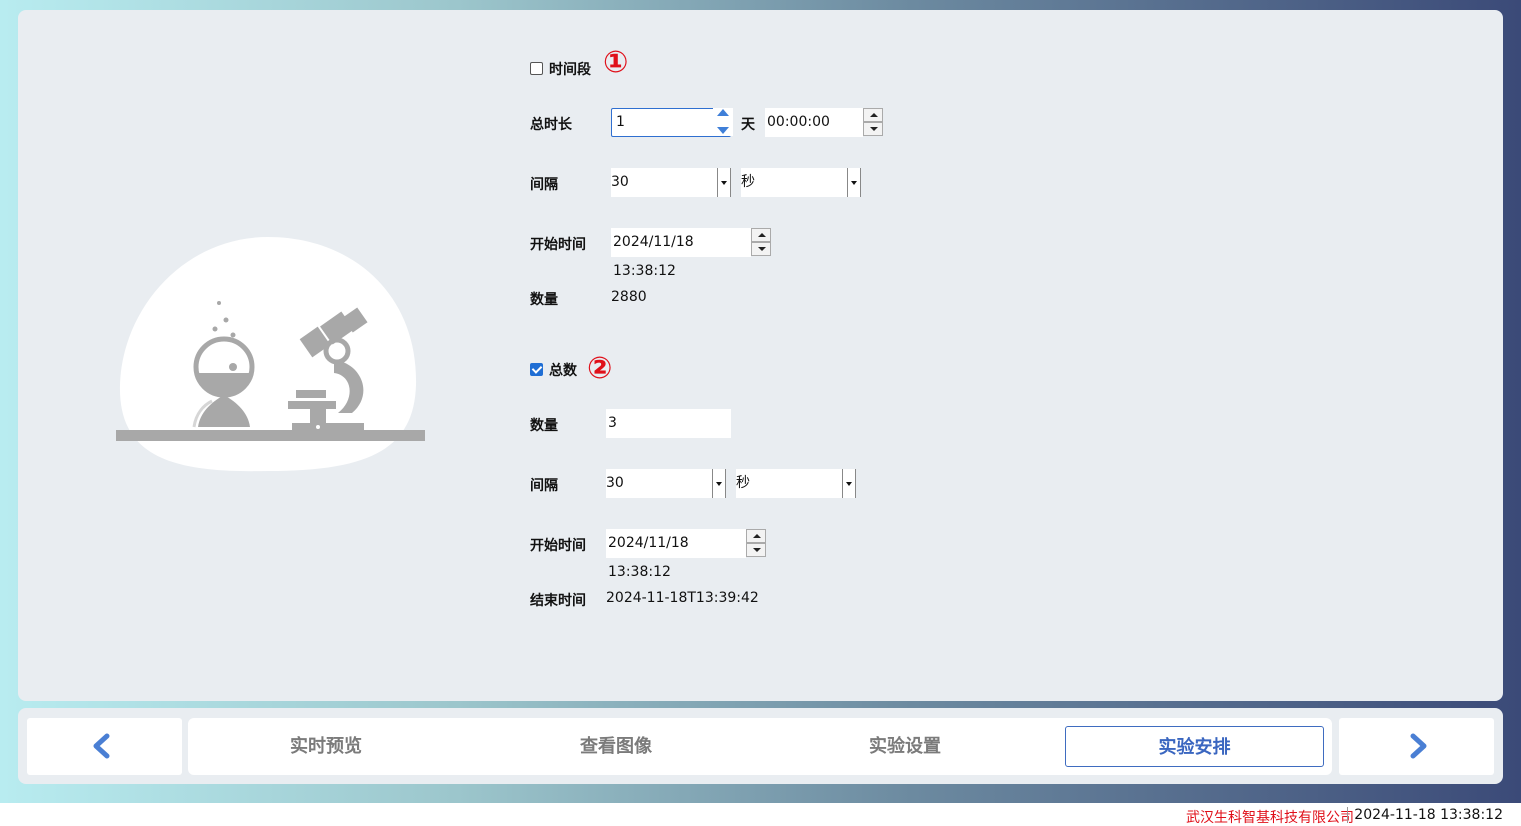  What do you see at coordinates (801, 182) in the screenshot?
I see `period-interval-unit-select: 秒` at bounding box center [801, 182].